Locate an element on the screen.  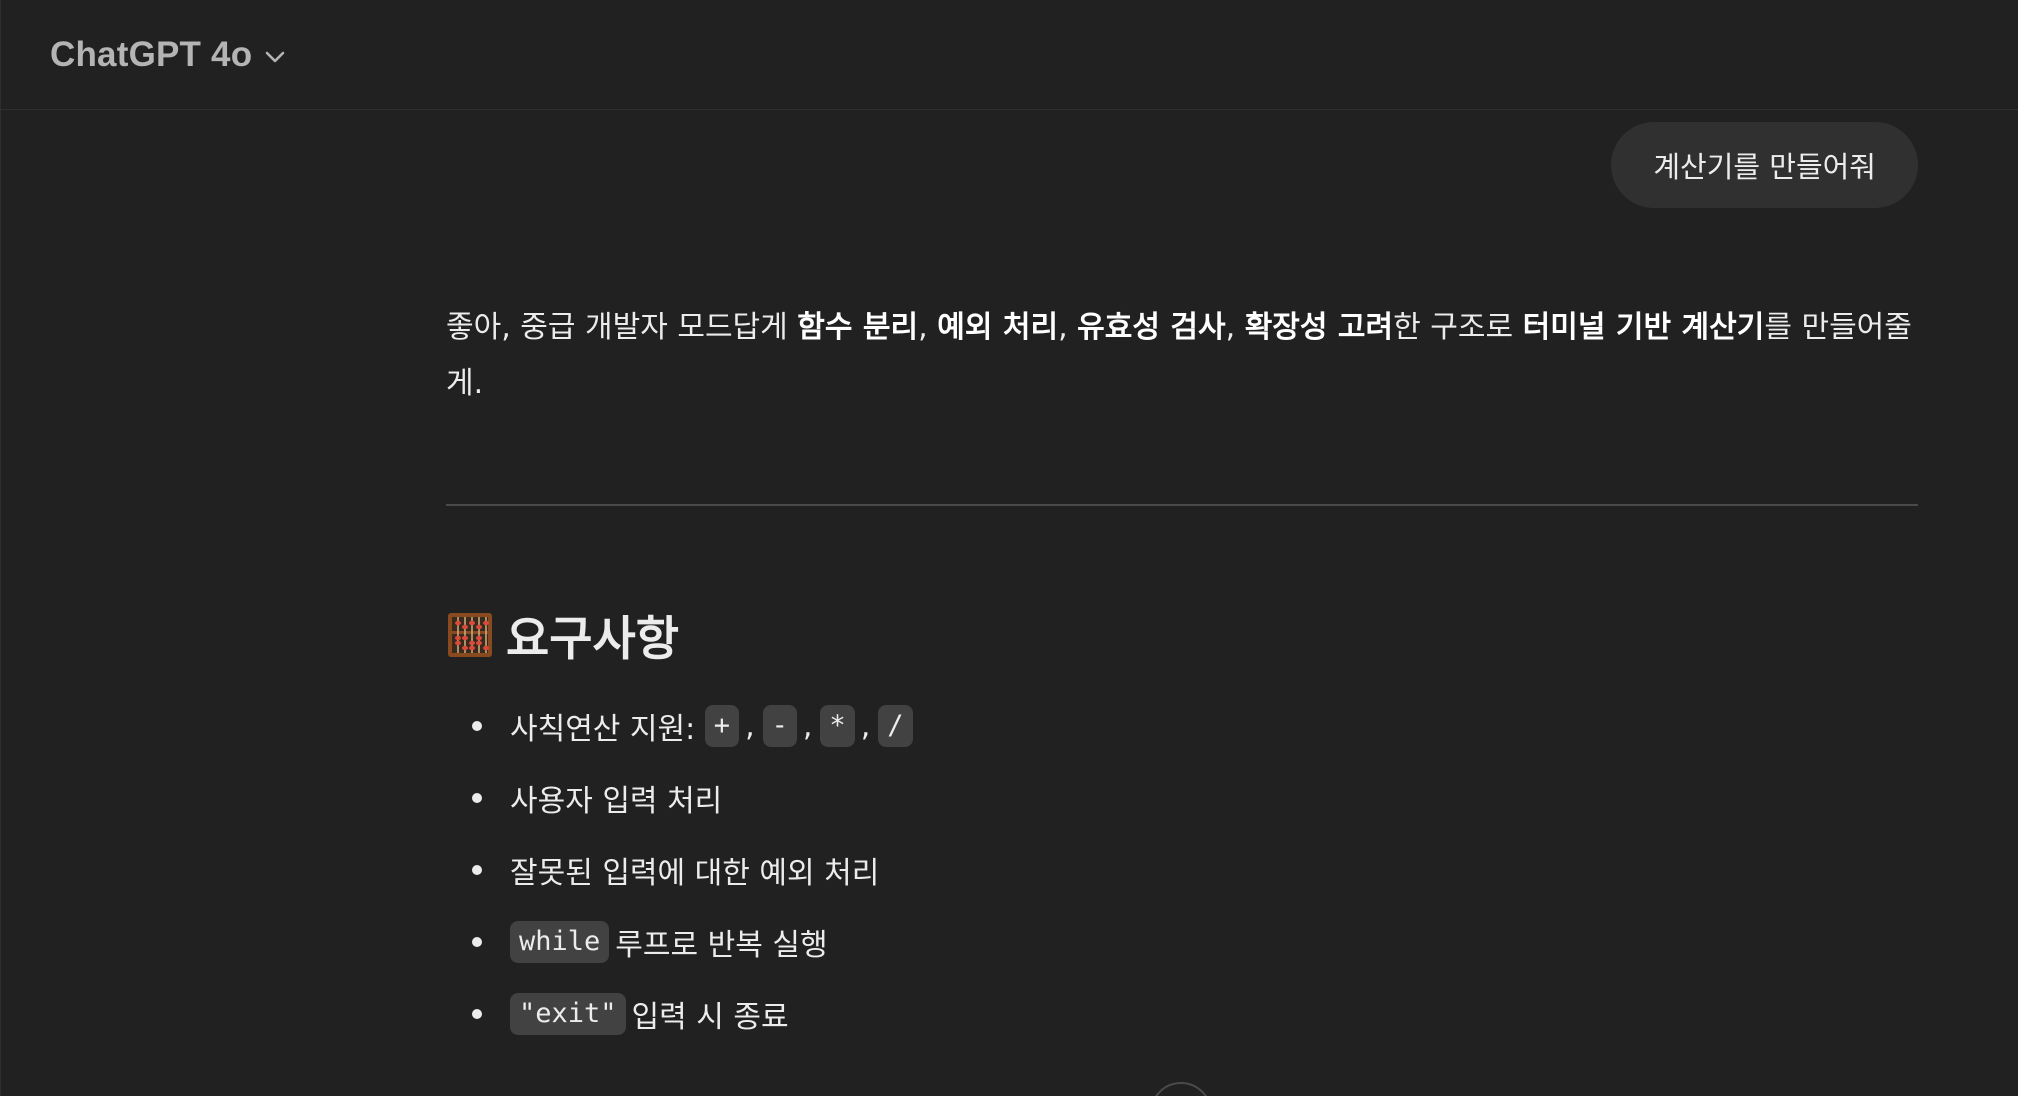
intro-text-1: 좋아, 중급 개발자 모드답게 is located at coordinates (622, 327).